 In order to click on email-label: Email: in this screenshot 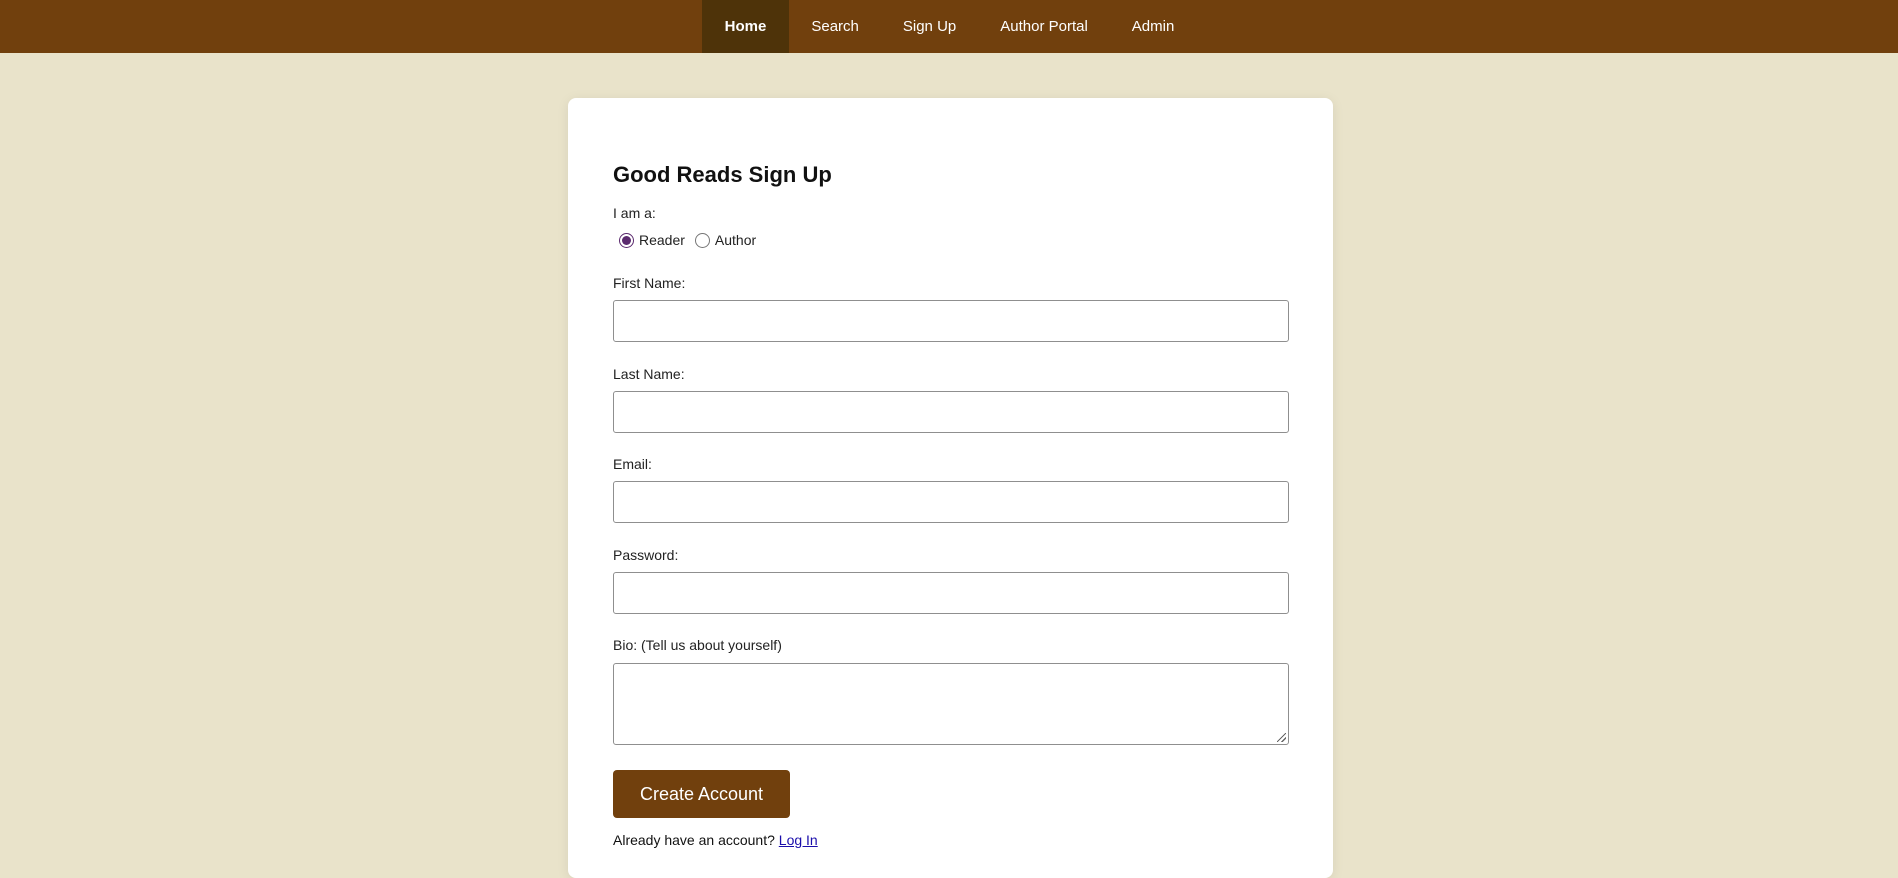, I will do `click(632, 464)`.